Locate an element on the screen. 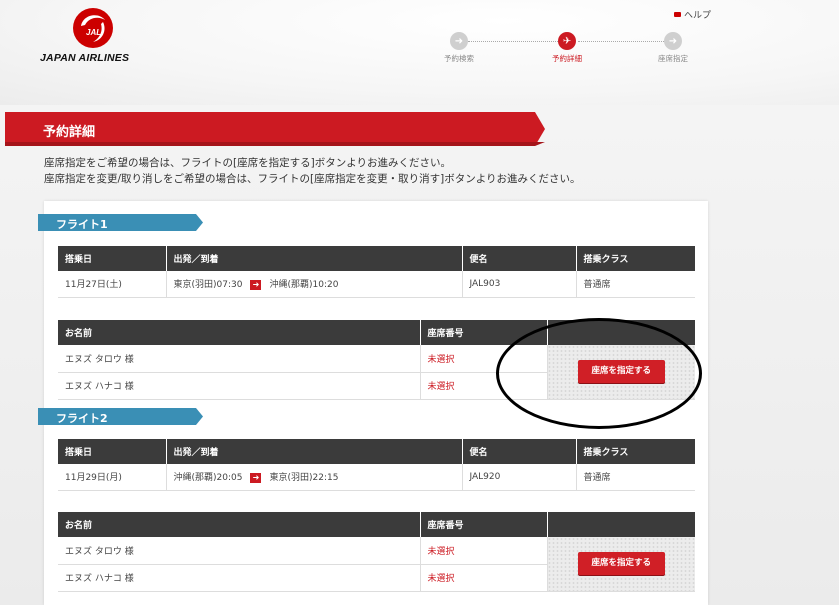 This screenshot has height=605, width=839. page-title: 予約詳細 is located at coordinates (69, 132).